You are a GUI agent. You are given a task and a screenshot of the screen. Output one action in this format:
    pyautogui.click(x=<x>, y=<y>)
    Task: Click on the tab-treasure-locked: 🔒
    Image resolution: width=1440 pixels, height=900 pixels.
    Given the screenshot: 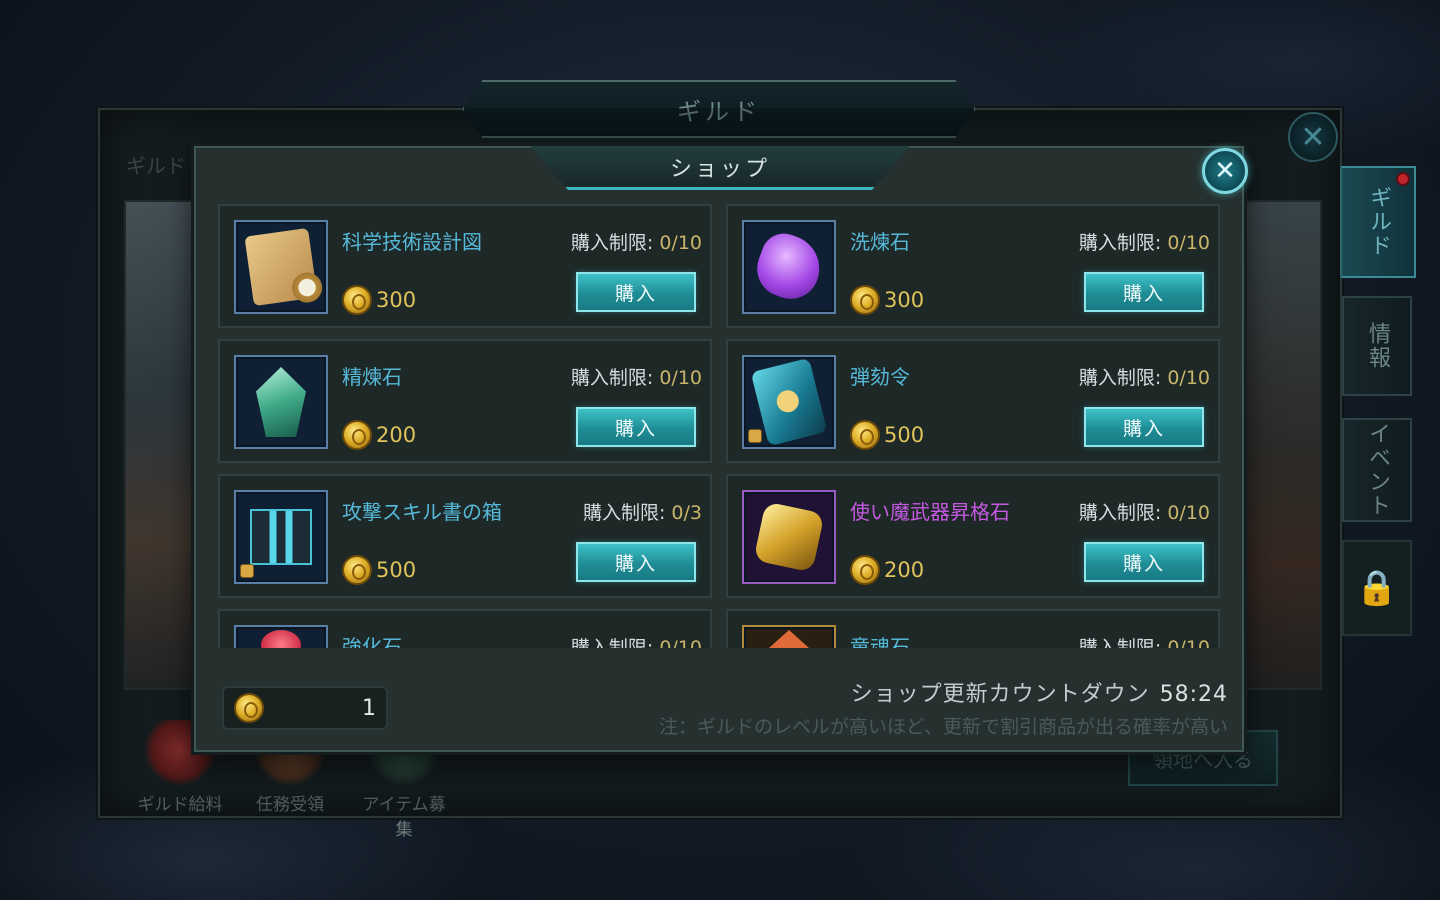 What is the action you would take?
    pyautogui.click(x=1377, y=588)
    